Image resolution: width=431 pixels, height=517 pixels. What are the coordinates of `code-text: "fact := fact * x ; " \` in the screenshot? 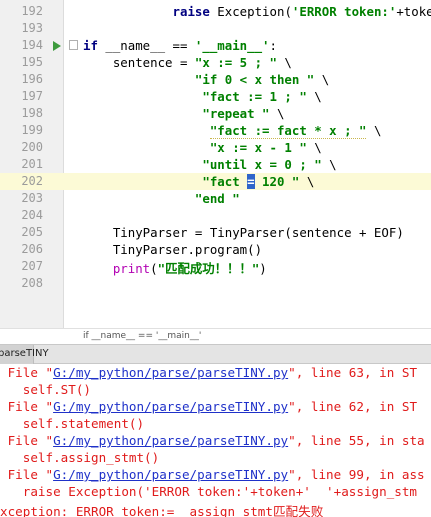 It's located at (232, 131).